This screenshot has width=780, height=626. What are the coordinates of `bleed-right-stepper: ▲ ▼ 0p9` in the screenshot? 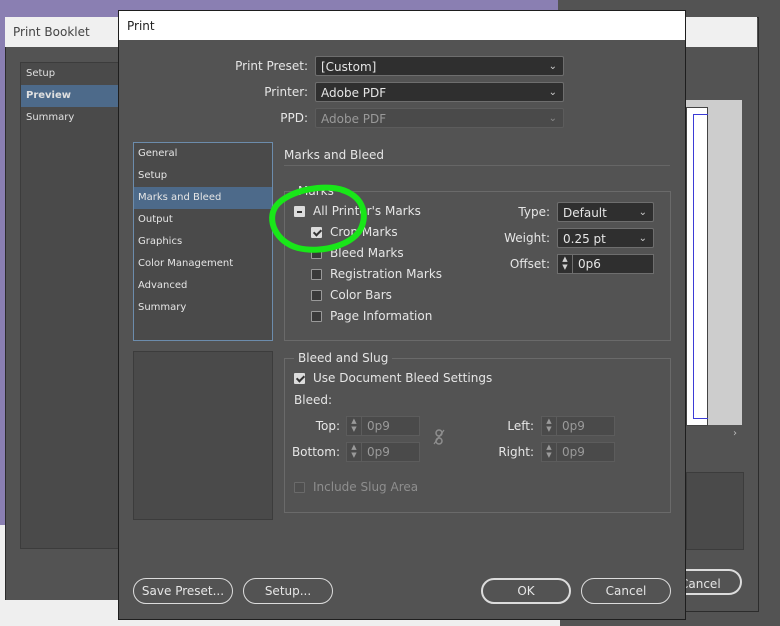 It's located at (578, 452).